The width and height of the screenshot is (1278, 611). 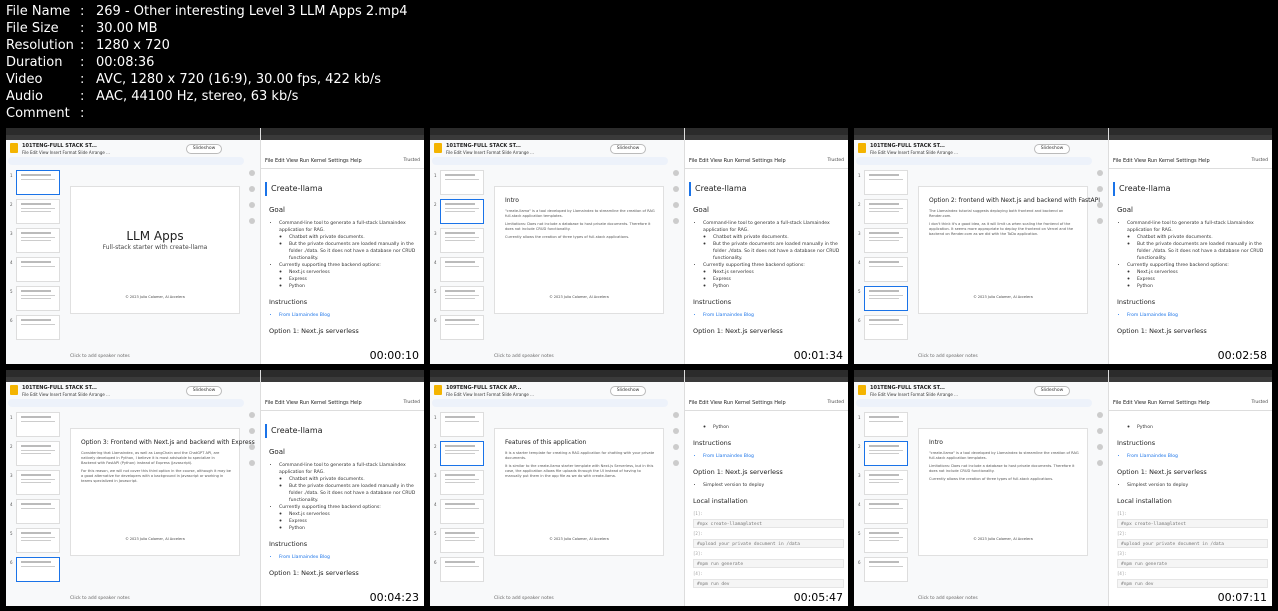 What do you see at coordinates (1242, 597) in the screenshot?
I see `frame-timestamp: 00:07:11` at bounding box center [1242, 597].